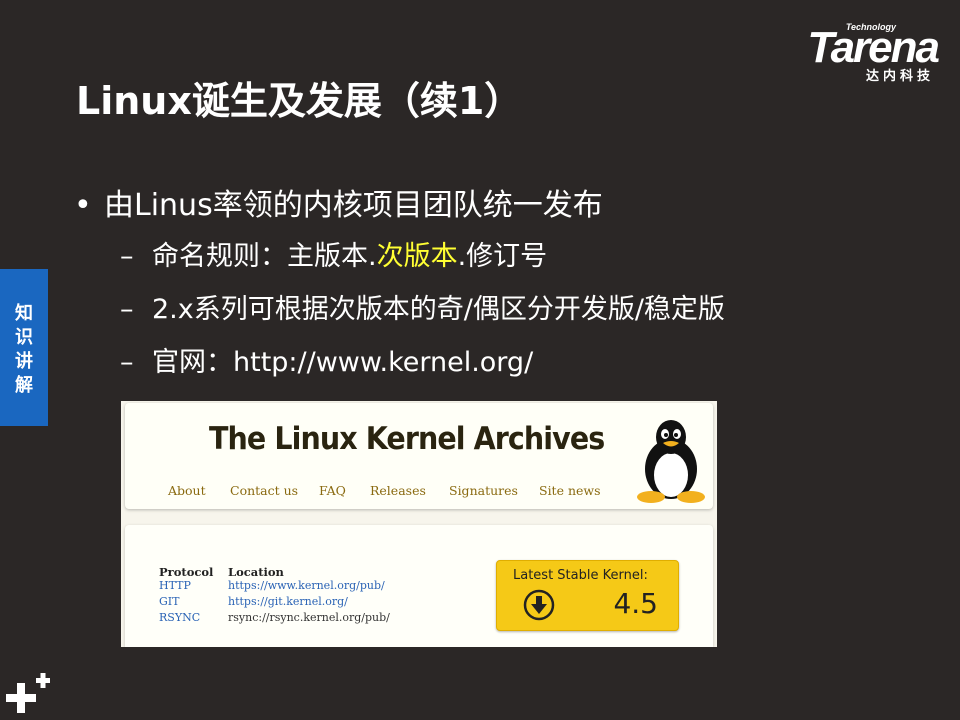  I want to click on logo-chinese-text: 达内科技, so click(899, 76).